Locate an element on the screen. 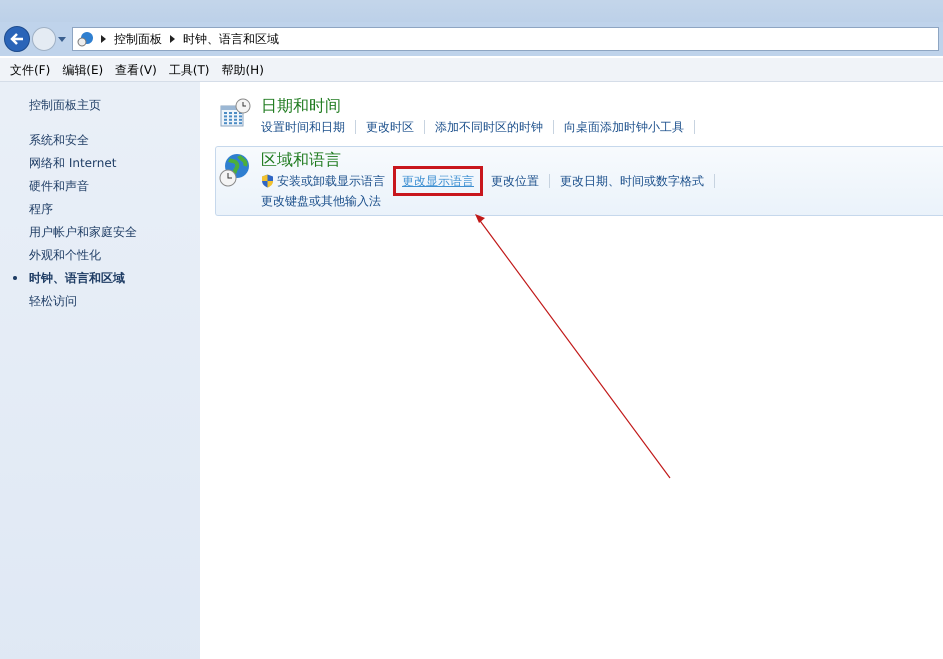 The image size is (943, 659). sidebar-item: 系统和安全 is located at coordinates (59, 139).